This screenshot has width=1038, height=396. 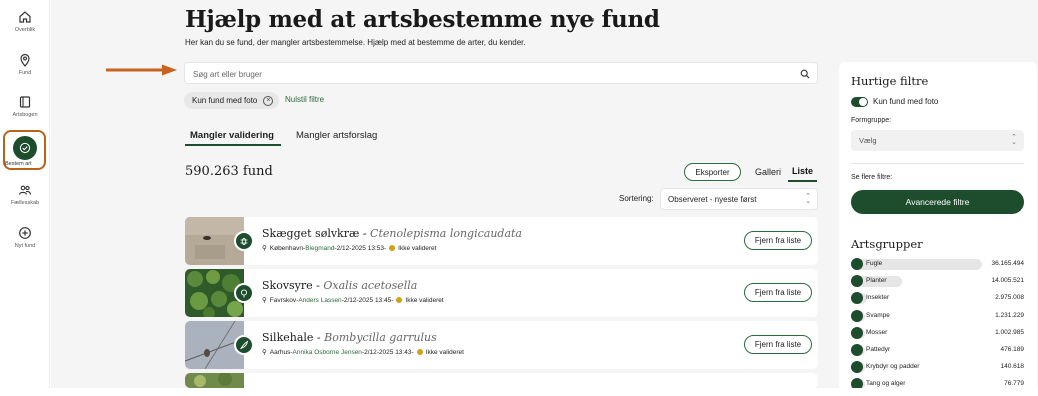 I want to click on photo-only-toggle, so click(x=859, y=102).